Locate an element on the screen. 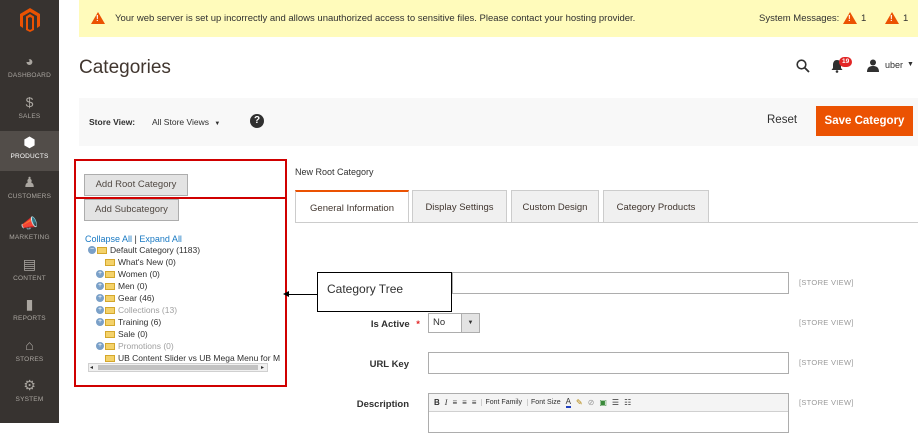 The image size is (918, 433). is-active-select: No ▼ is located at coordinates (454, 323).